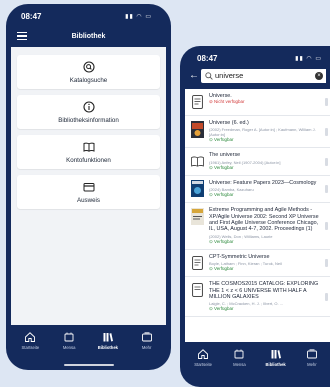  I want to click on page-title: Bibliothek, so click(88, 36).